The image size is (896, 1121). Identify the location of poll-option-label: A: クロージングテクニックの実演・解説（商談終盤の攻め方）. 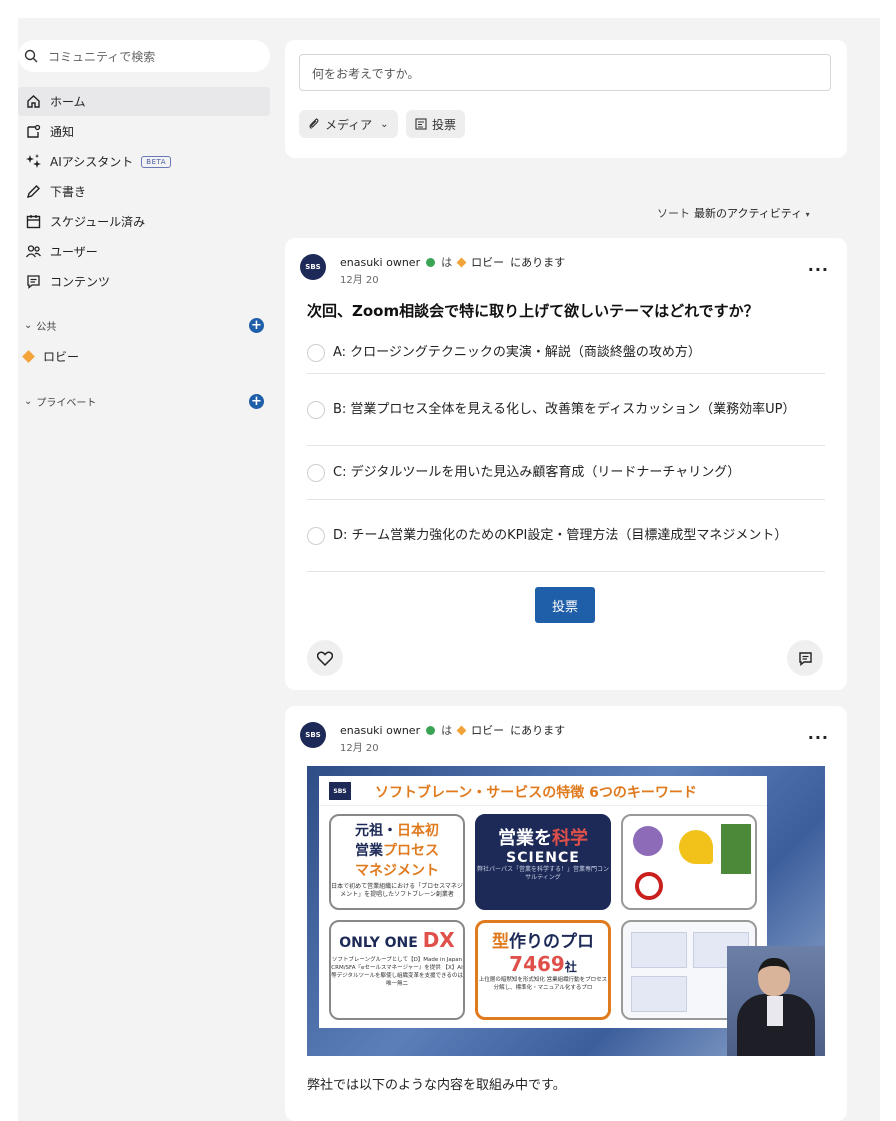
(517, 352).